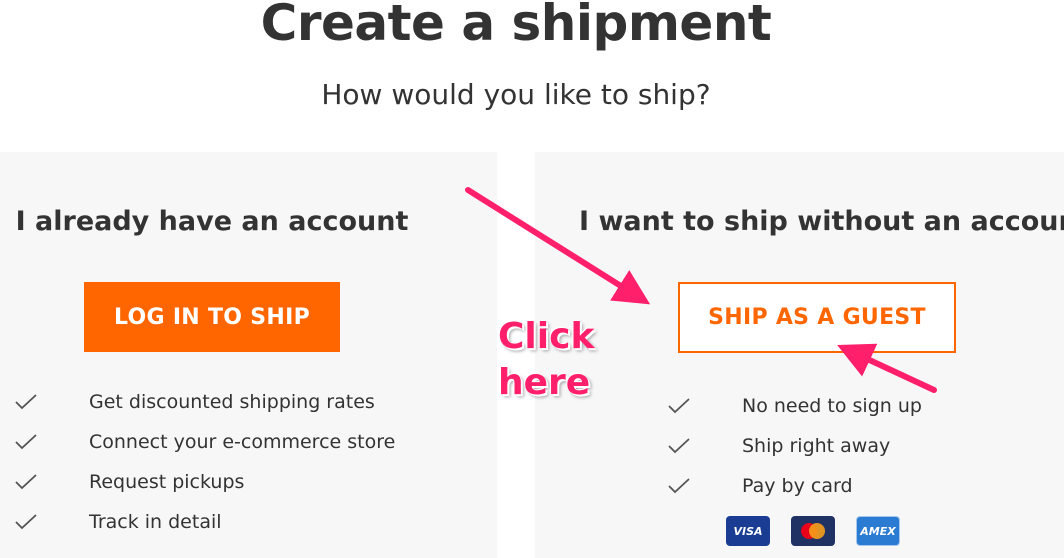 This screenshot has height=558, width=1064. I want to click on feature-item: Get discounted shipping rates, so click(204, 402).